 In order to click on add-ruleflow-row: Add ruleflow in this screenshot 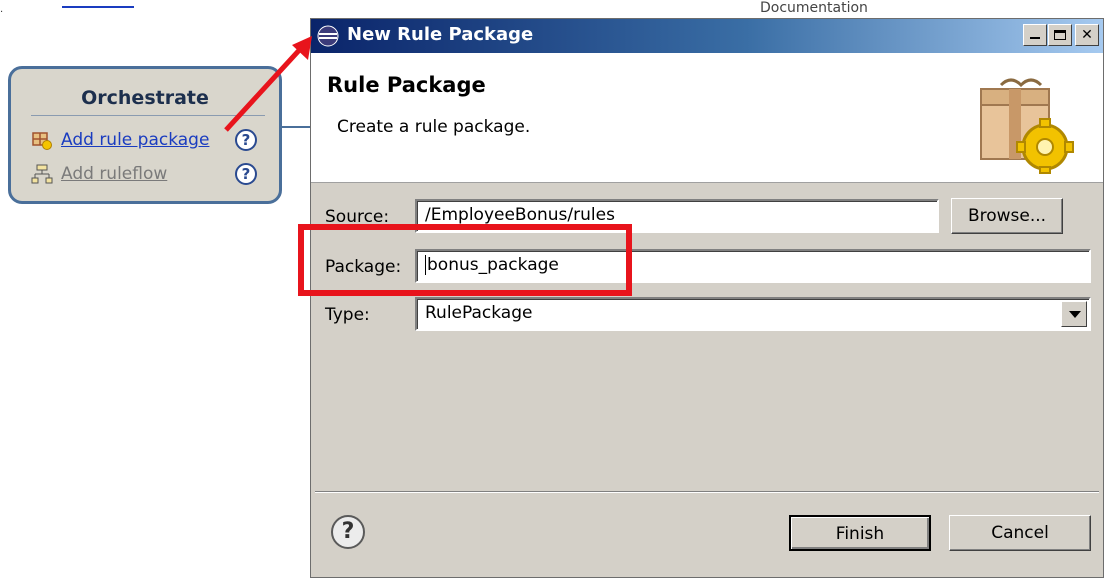, I will do `click(99, 174)`.